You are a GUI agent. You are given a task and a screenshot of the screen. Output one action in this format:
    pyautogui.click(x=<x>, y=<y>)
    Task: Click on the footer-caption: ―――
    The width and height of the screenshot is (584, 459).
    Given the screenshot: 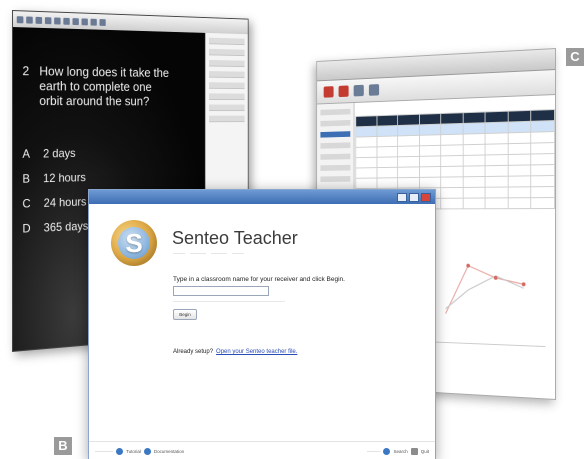 What is the action you would take?
    pyautogui.click(x=373, y=451)
    